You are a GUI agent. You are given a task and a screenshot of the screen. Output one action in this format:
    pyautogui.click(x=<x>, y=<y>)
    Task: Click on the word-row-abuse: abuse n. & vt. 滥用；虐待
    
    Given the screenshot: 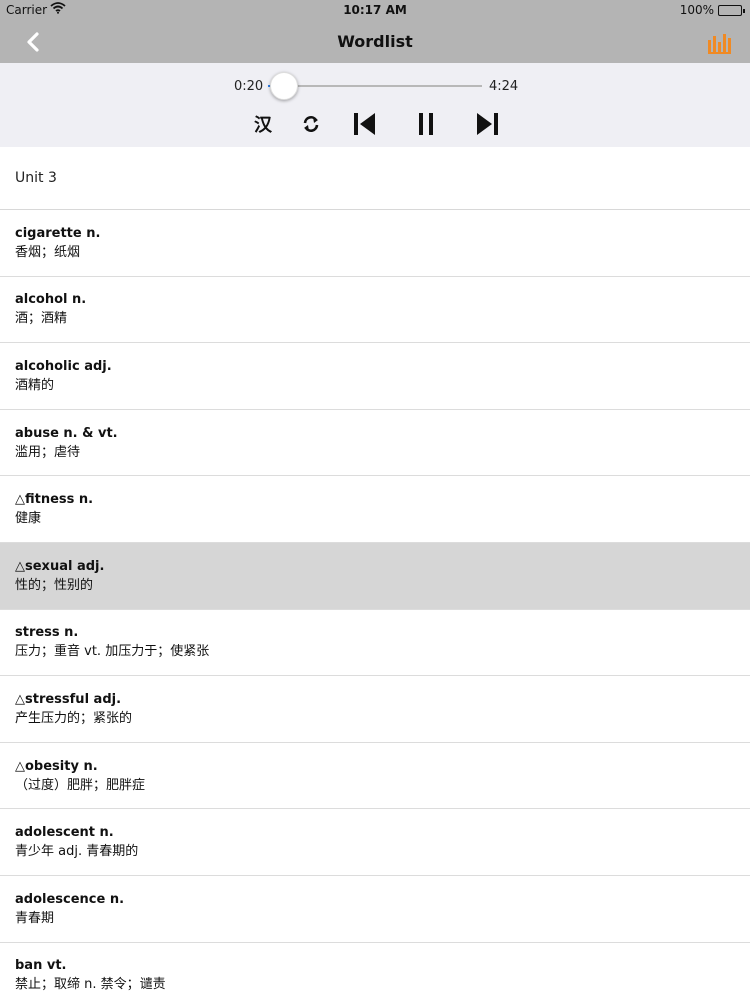 What is the action you would take?
    pyautogui.click(x=375, y=443)
    